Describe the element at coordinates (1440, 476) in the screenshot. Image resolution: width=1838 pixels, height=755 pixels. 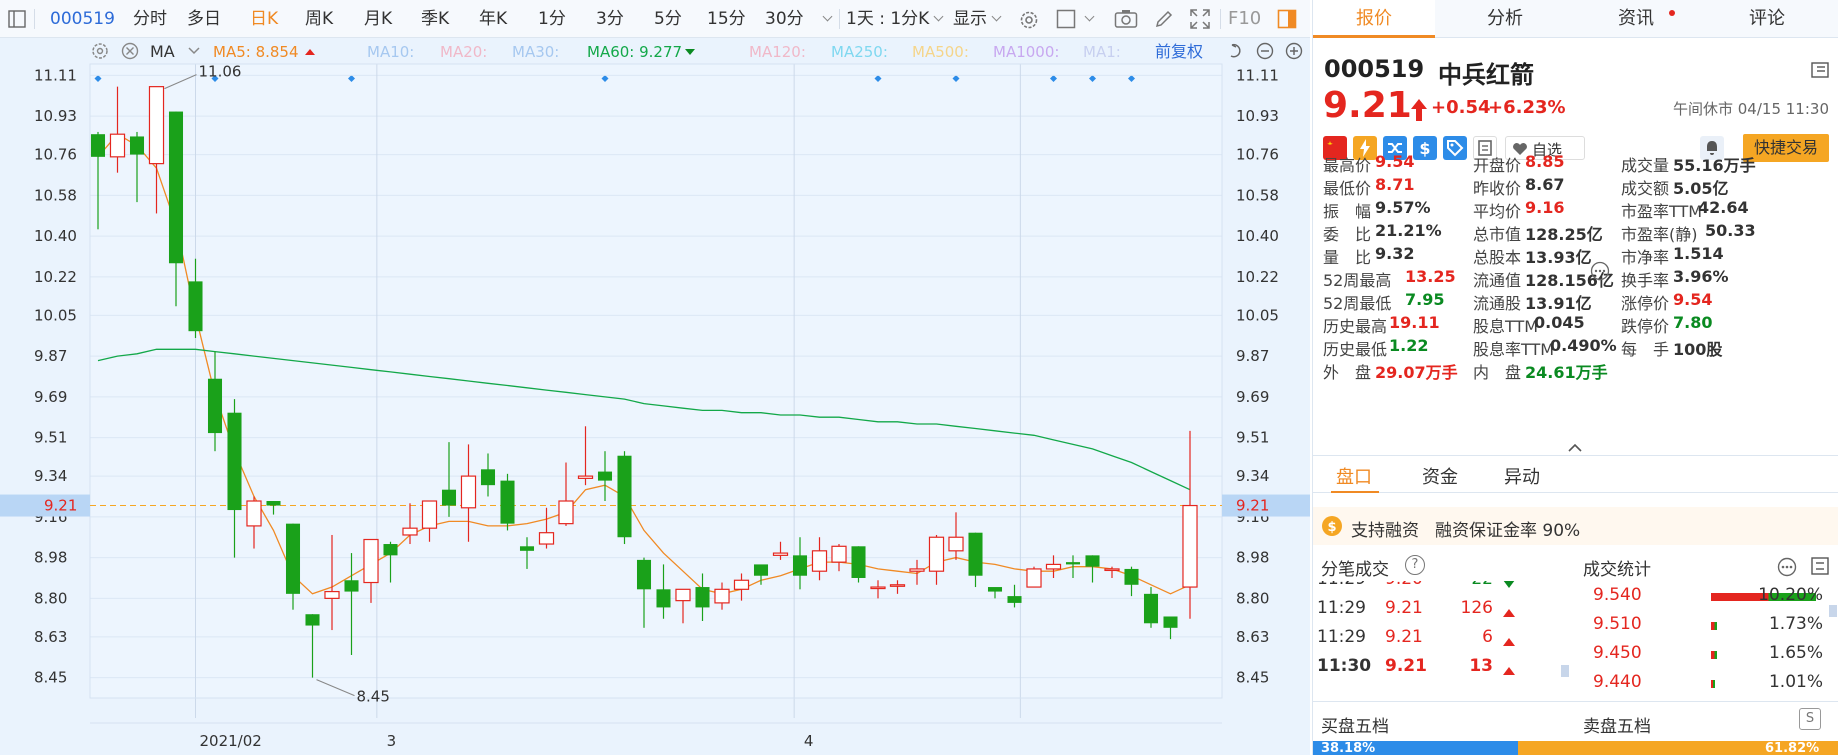
I see `sub-tab-funds: 资金` at that location.